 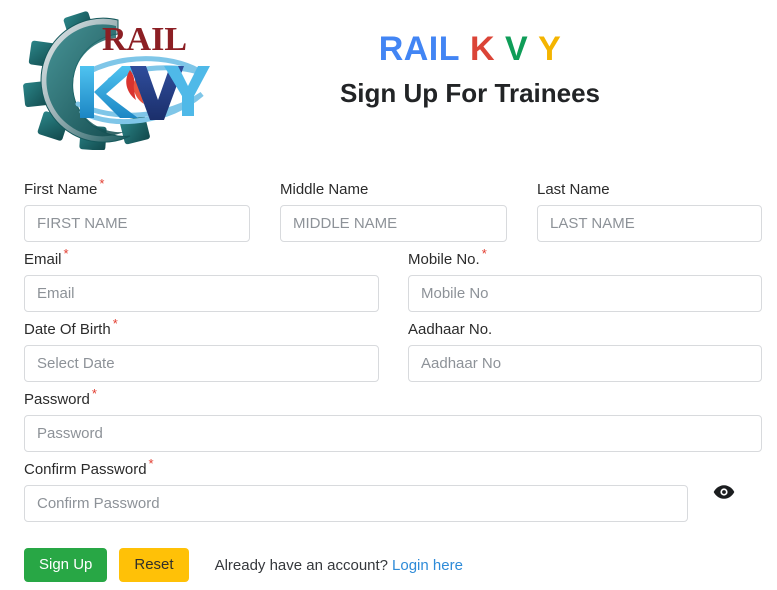 What do you see at coordinates (64, 187) in the screenshot?
I see `first-name-label: First Name *` at bounding box center [64, 187].